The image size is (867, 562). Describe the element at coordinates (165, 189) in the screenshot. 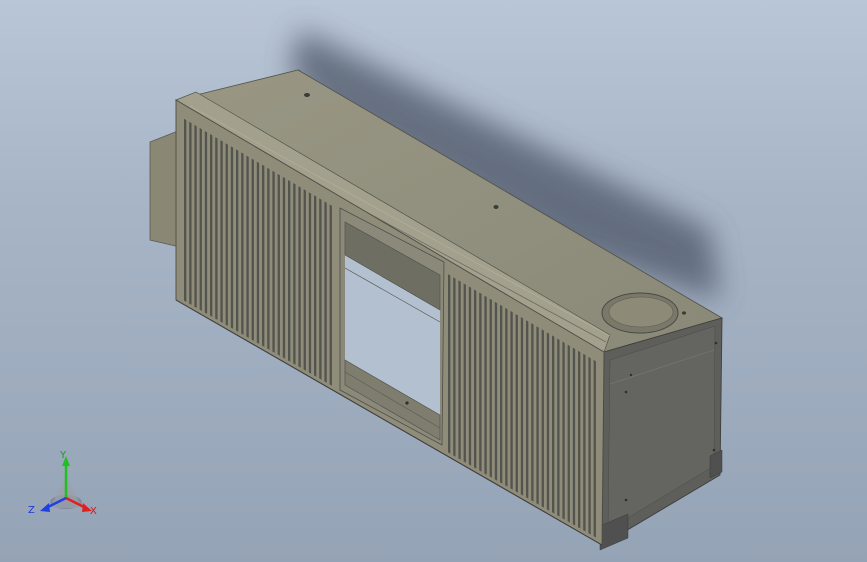

I see `left-back-box` at that location.